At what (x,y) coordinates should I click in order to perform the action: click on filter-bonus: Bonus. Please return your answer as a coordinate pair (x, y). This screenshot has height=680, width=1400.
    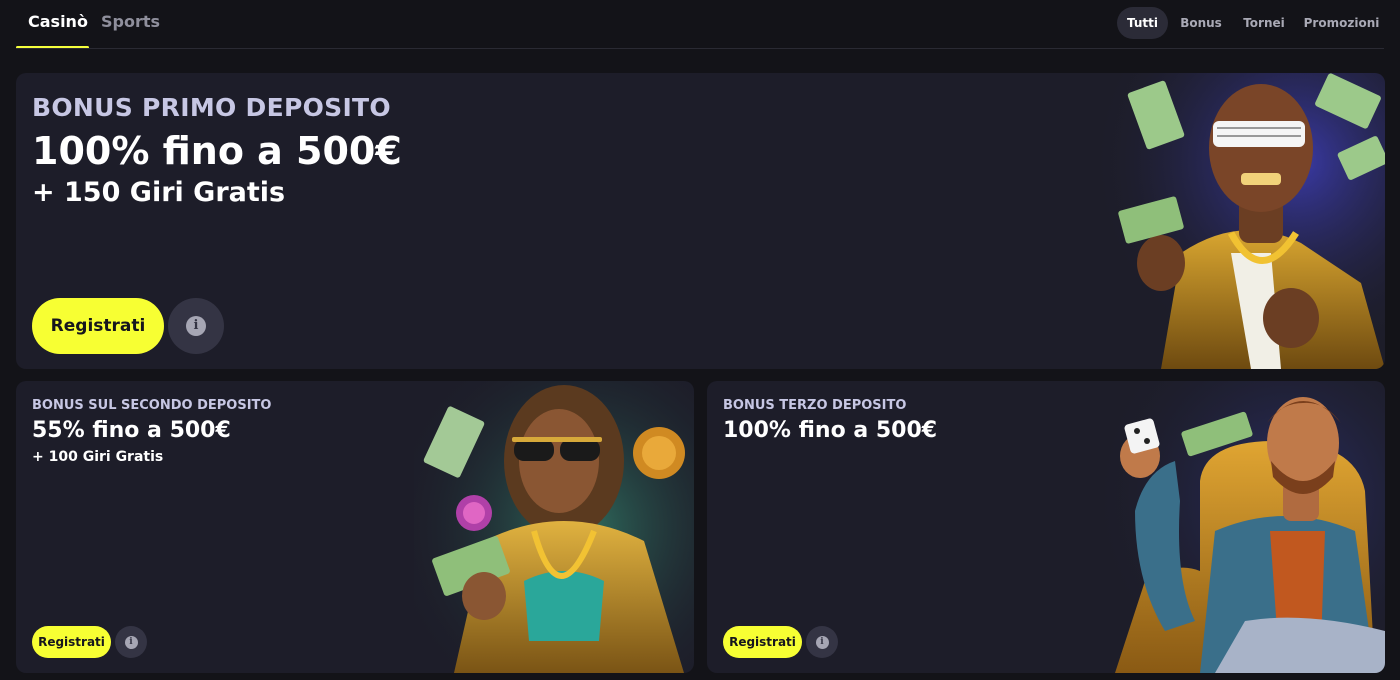
    Looking at the image, I should click on (1201, 23).